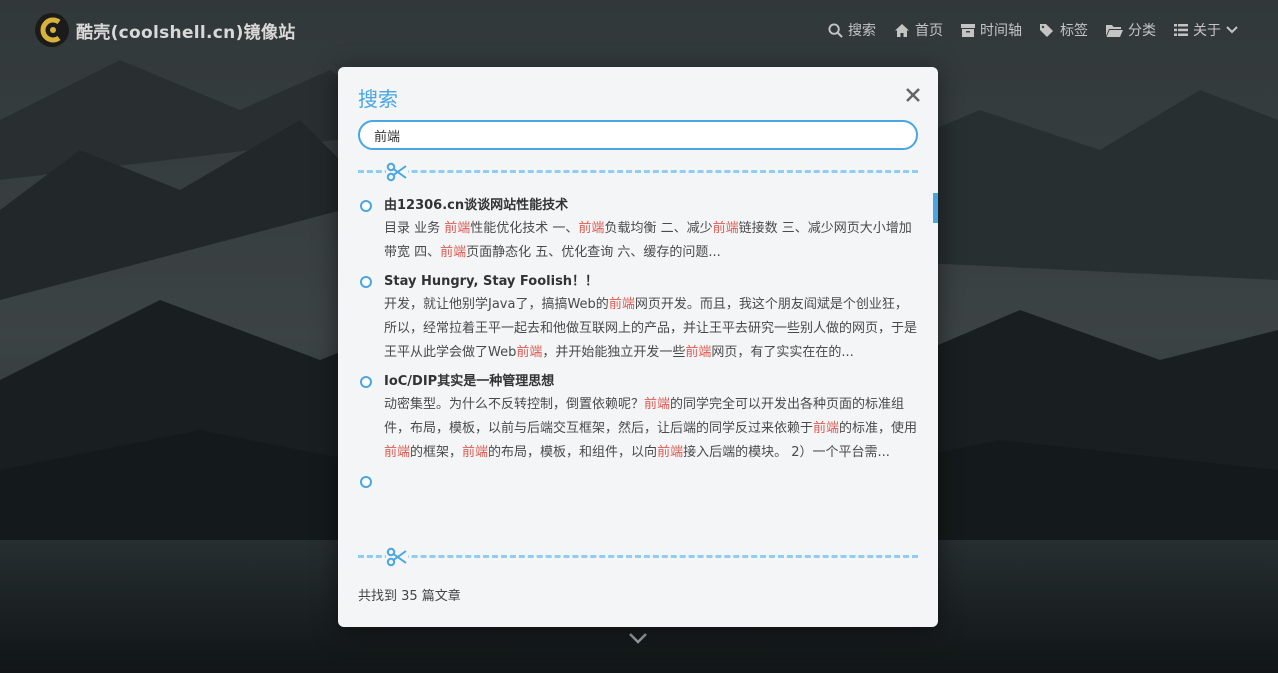 This screenshot has height=673, width=1278. I want to click on chevron-down-icon, so click(1232, 30).